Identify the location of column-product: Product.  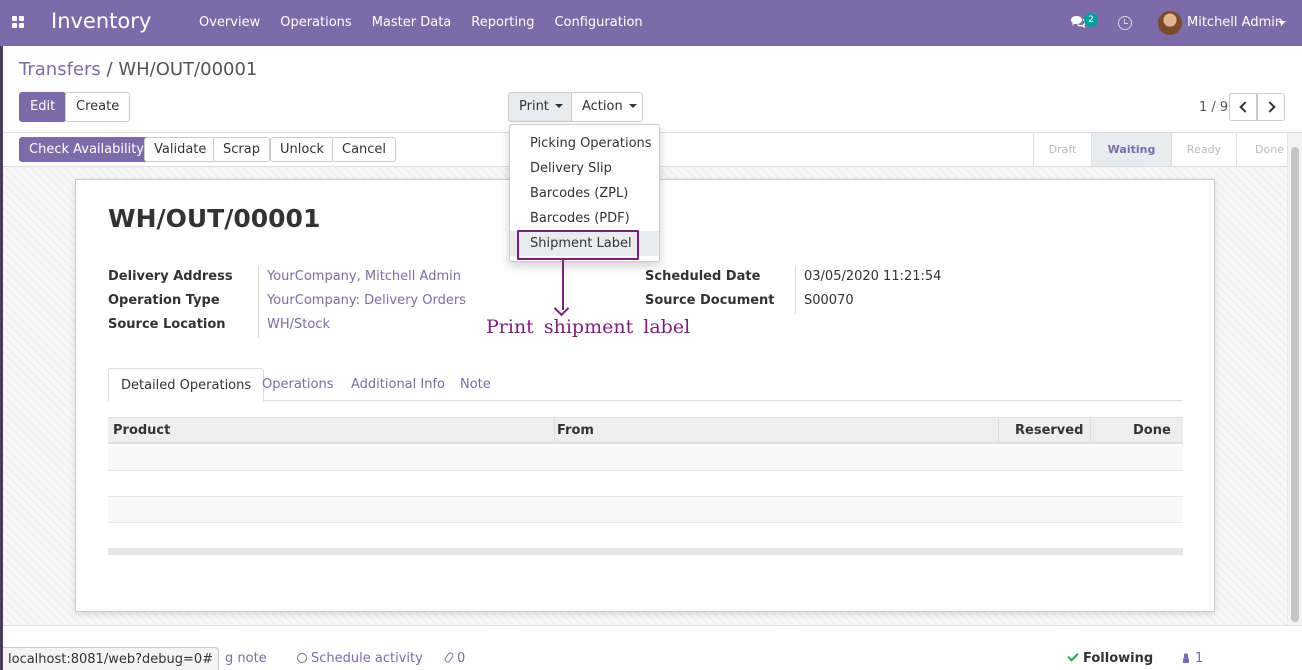
(141, 430).